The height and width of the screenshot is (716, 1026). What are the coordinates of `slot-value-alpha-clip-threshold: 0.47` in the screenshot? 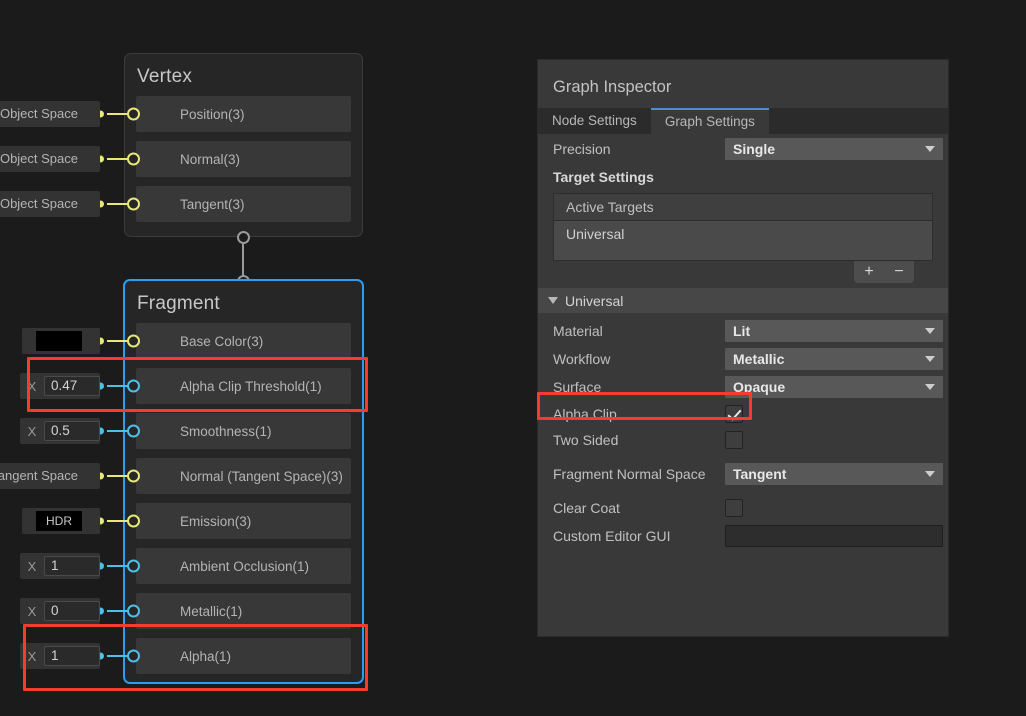 It's located at (72, 386).